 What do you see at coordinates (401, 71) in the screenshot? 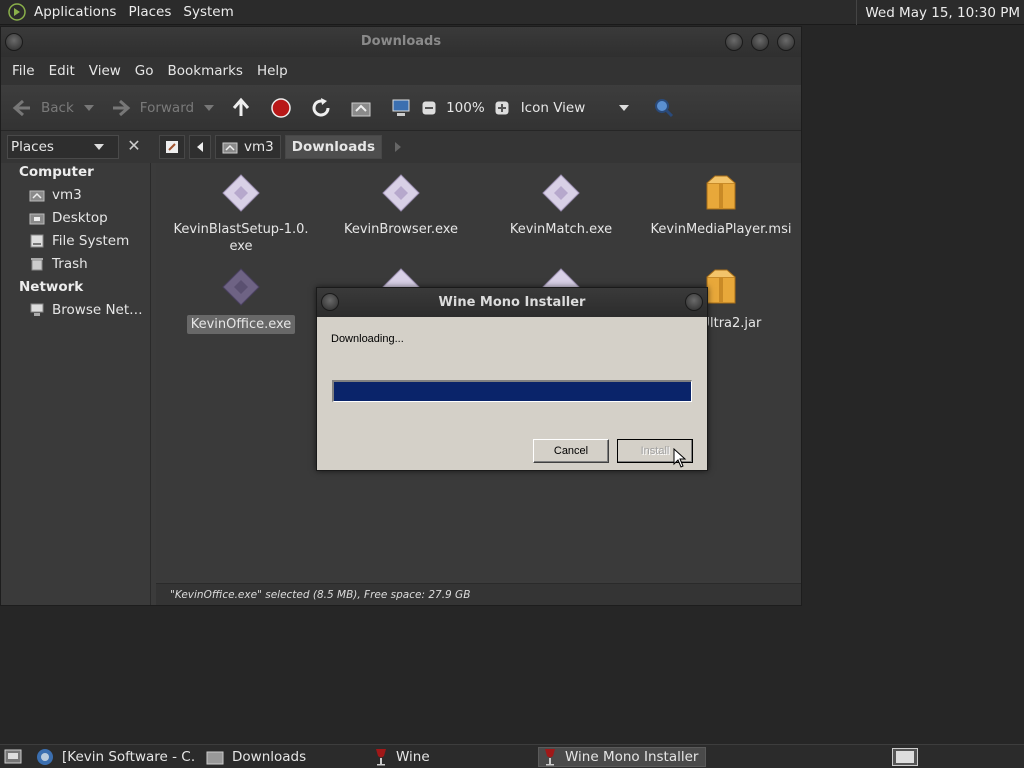
I see `menubar: File Edit View Go Bookmarks Help` at bounding box center [401, 71].